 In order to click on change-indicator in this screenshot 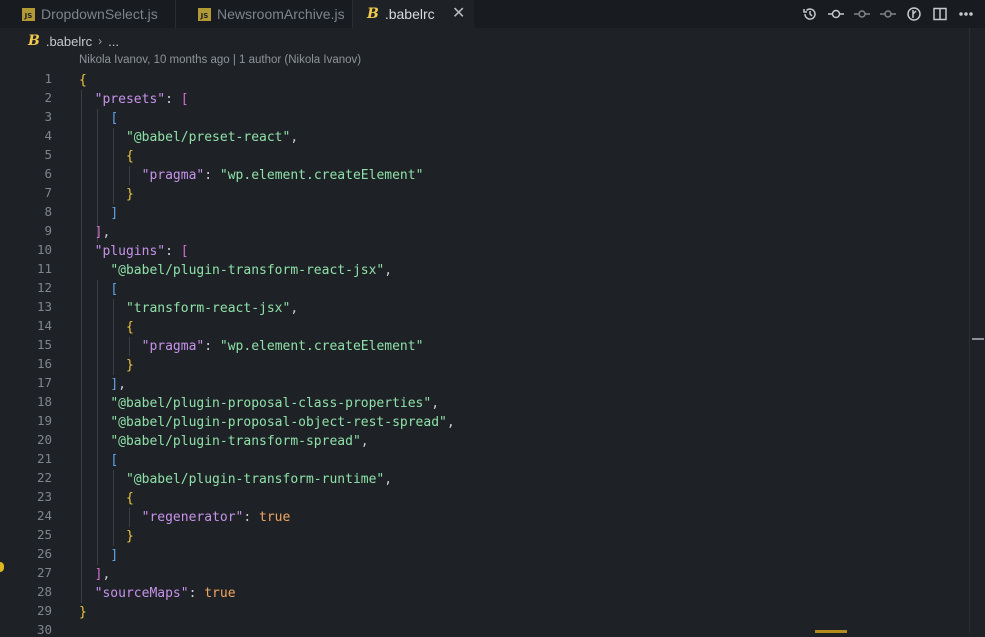, I will do `click(2, 567)`.